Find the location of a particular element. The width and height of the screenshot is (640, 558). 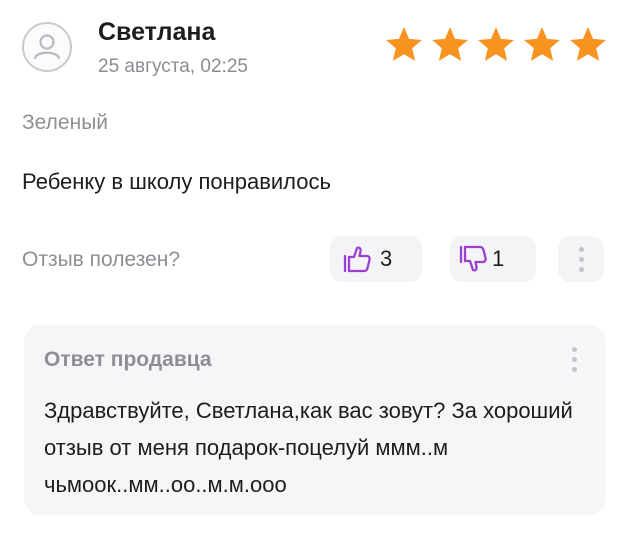

thumbs-up-icon is located at coordinates (357, 259).